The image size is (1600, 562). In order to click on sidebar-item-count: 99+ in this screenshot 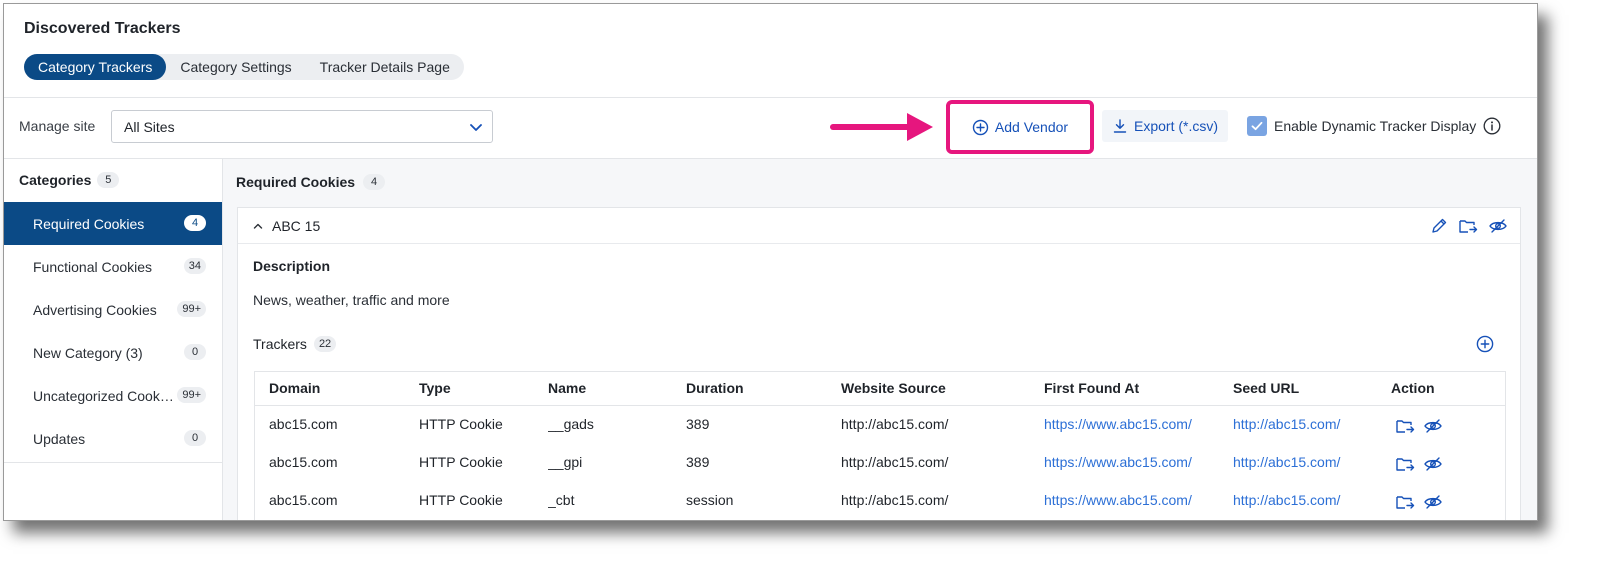, I will do `click(191, 309)`.